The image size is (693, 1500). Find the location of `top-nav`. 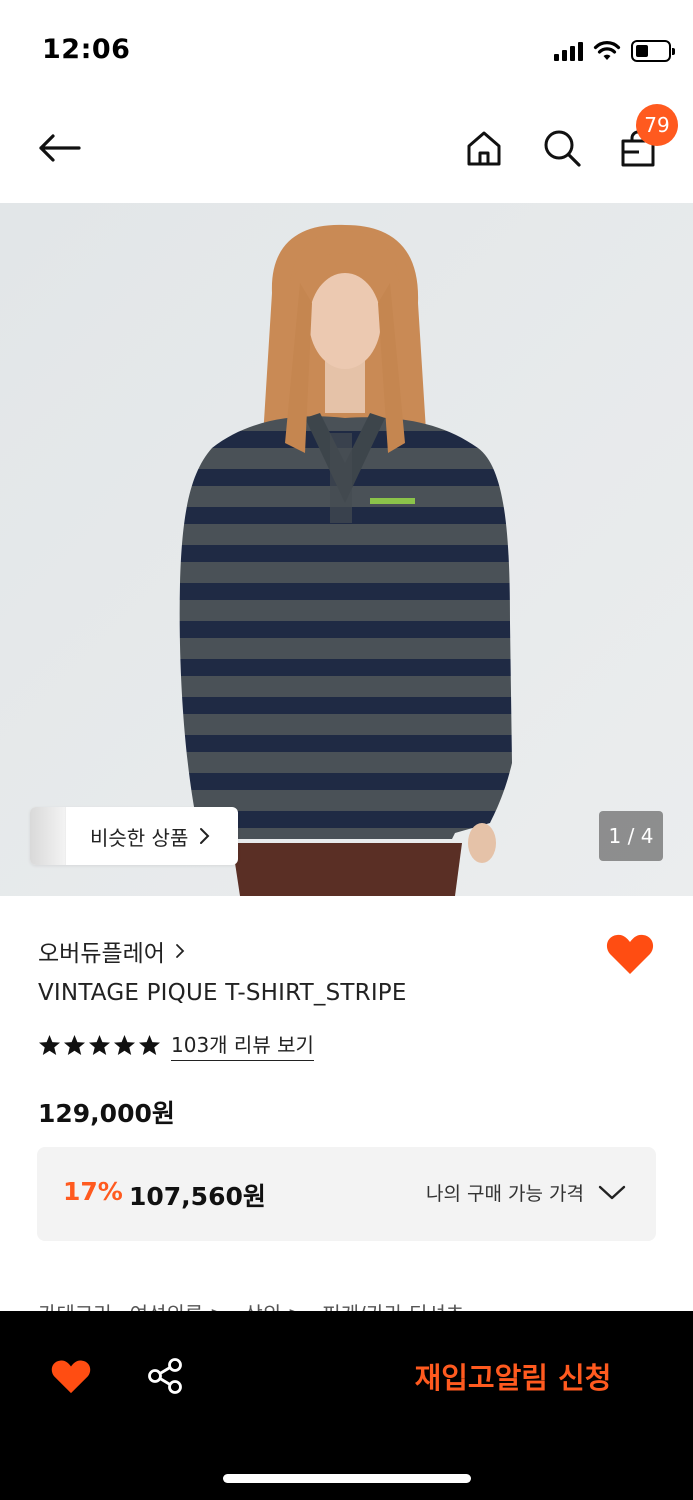

top-nav is located at coordinates (346, 151).